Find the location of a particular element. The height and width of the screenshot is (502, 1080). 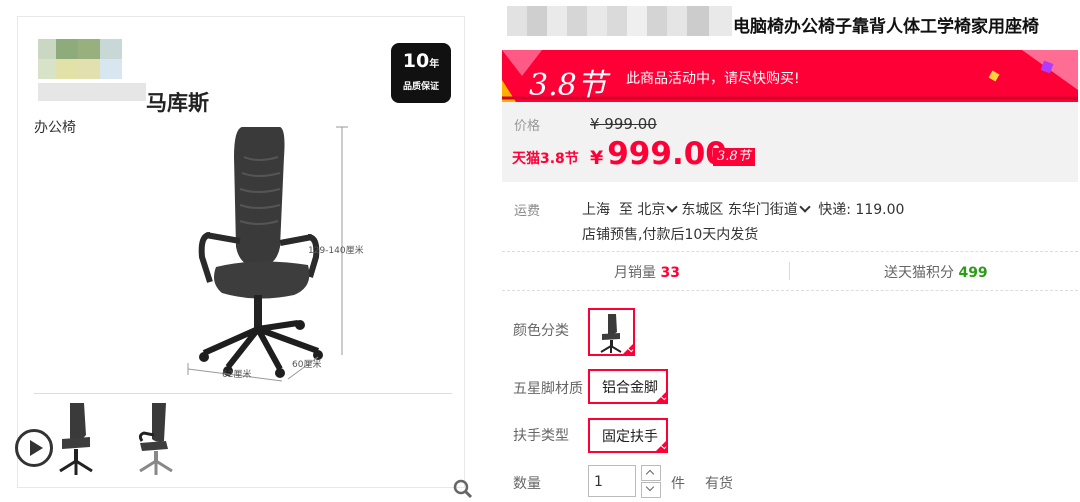

shipping-route: 上海 至 北京 东城区 东华门街道 快递: 119.00 is located at coordinates (743, 209).